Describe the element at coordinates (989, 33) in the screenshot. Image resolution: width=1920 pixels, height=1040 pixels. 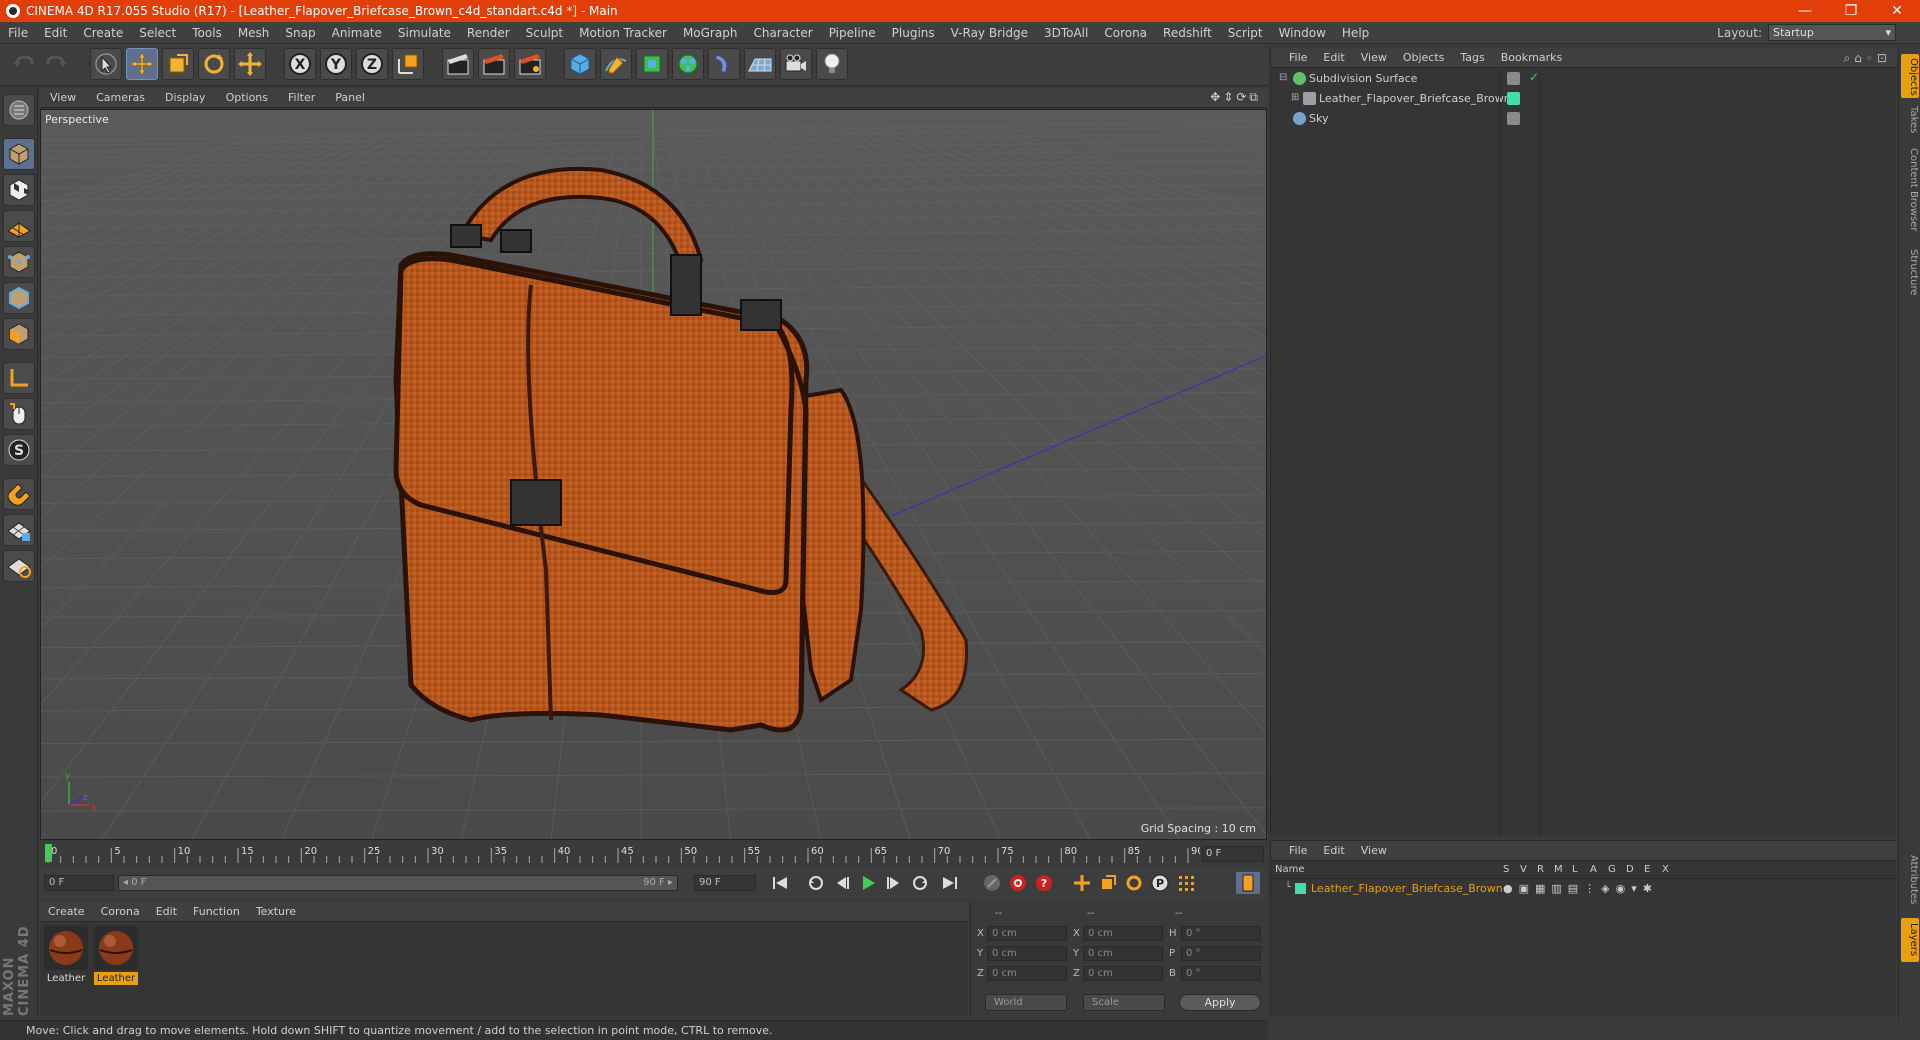
I see `menu-v-ray-bridge: V-Ray Bridge` at that location.